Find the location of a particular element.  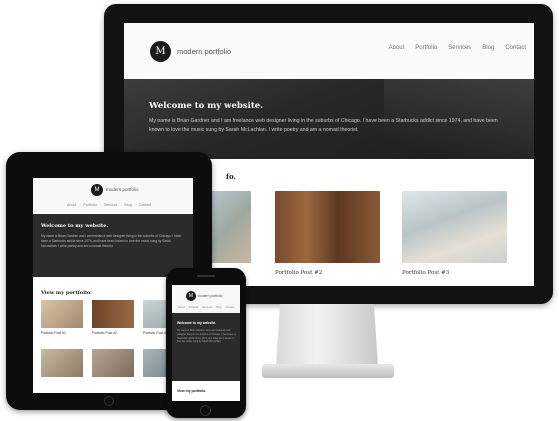

monitor-base is located at coordinates (328, 371).